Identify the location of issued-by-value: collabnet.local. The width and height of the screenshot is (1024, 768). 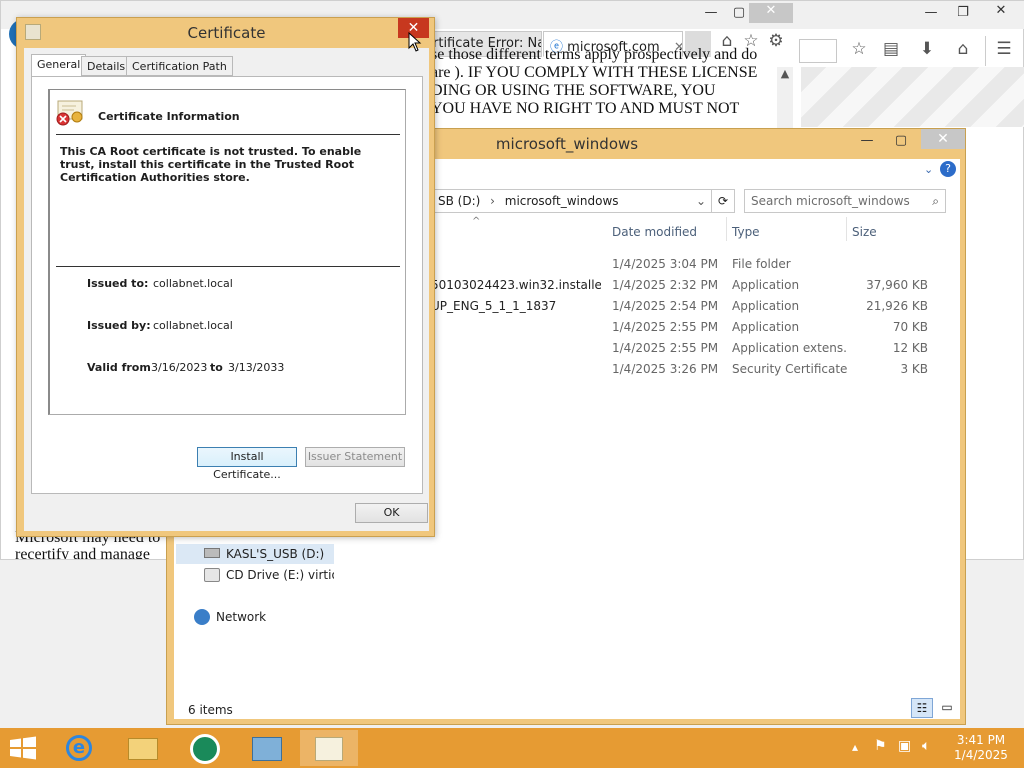
(193, 325).